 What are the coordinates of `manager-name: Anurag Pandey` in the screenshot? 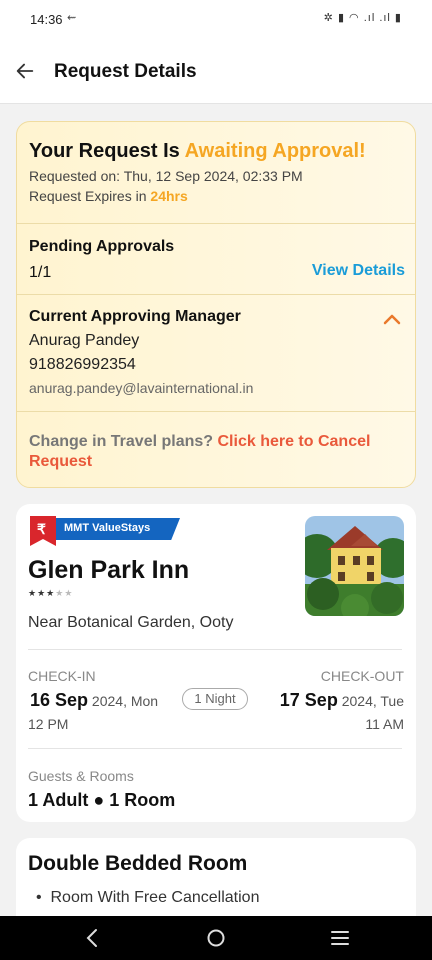 It's located at (84, 340).